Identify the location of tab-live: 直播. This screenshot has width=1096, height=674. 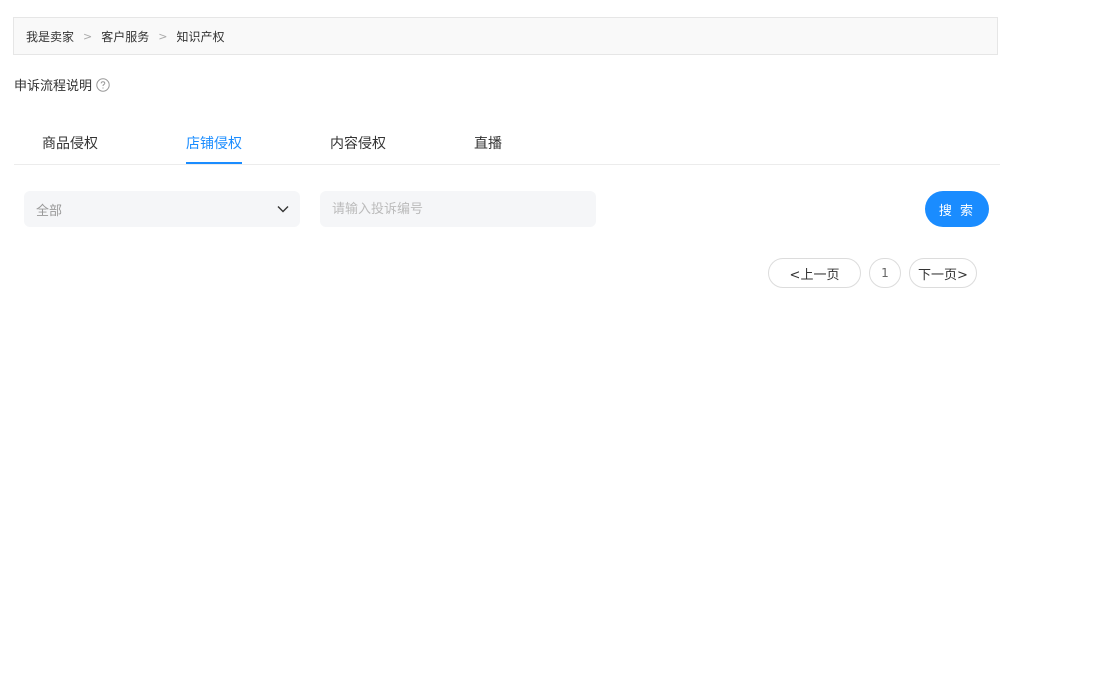
(488, 143).